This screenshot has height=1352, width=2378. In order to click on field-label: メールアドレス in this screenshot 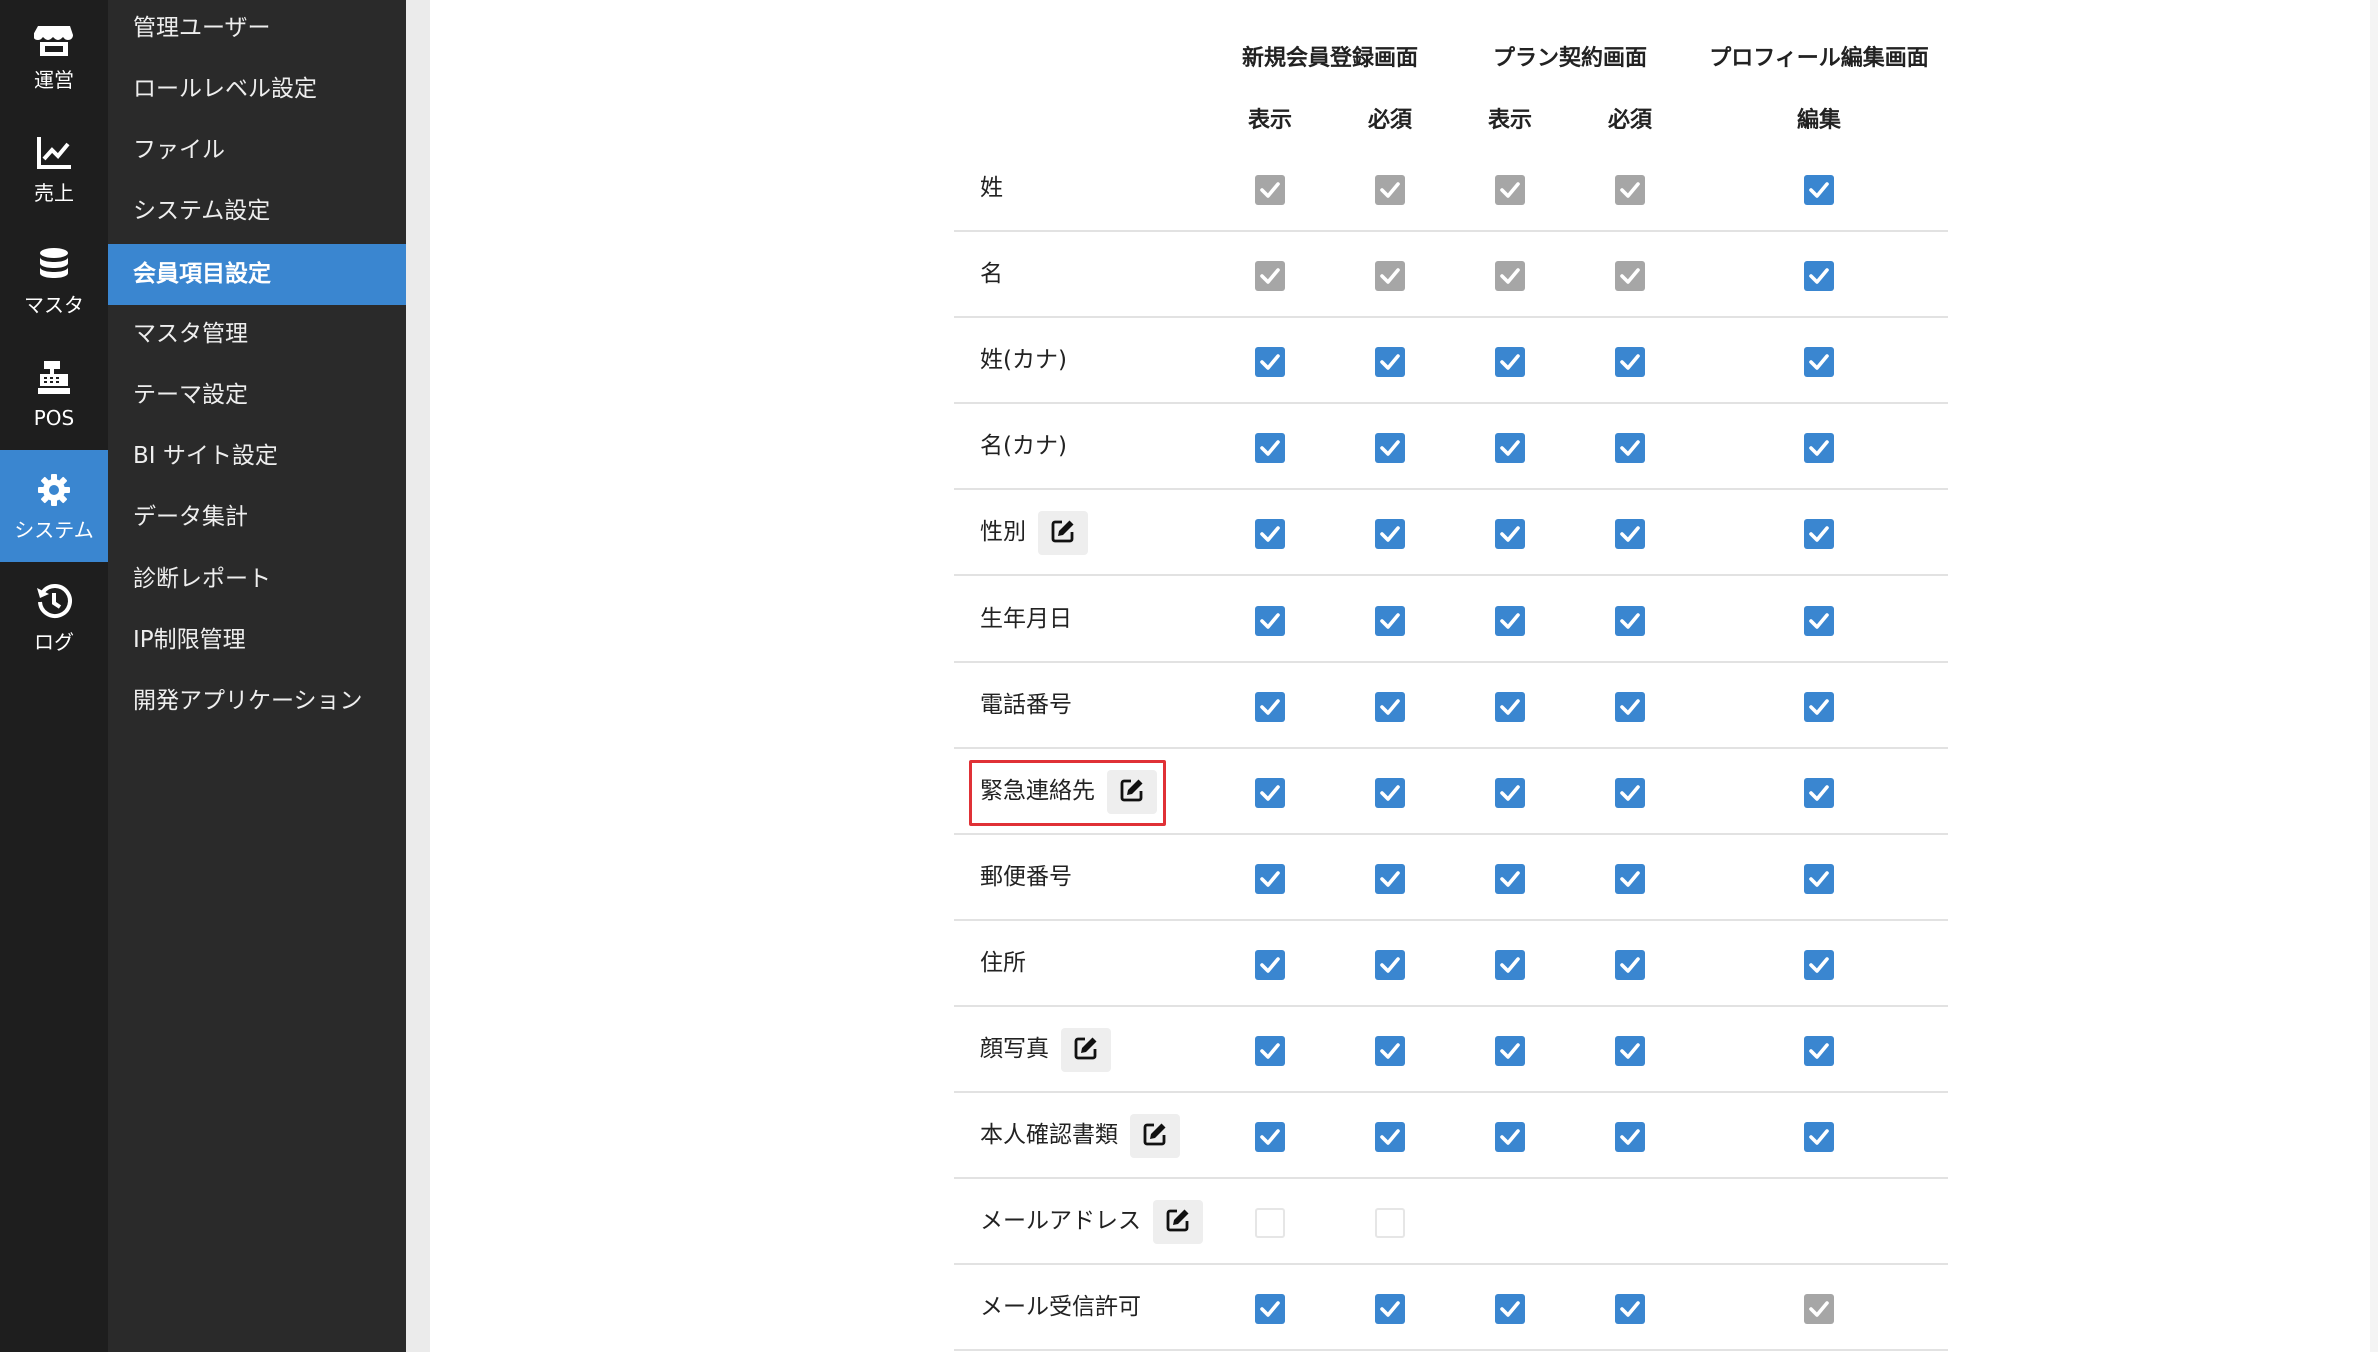, I will do `click(1060, 1221)`.